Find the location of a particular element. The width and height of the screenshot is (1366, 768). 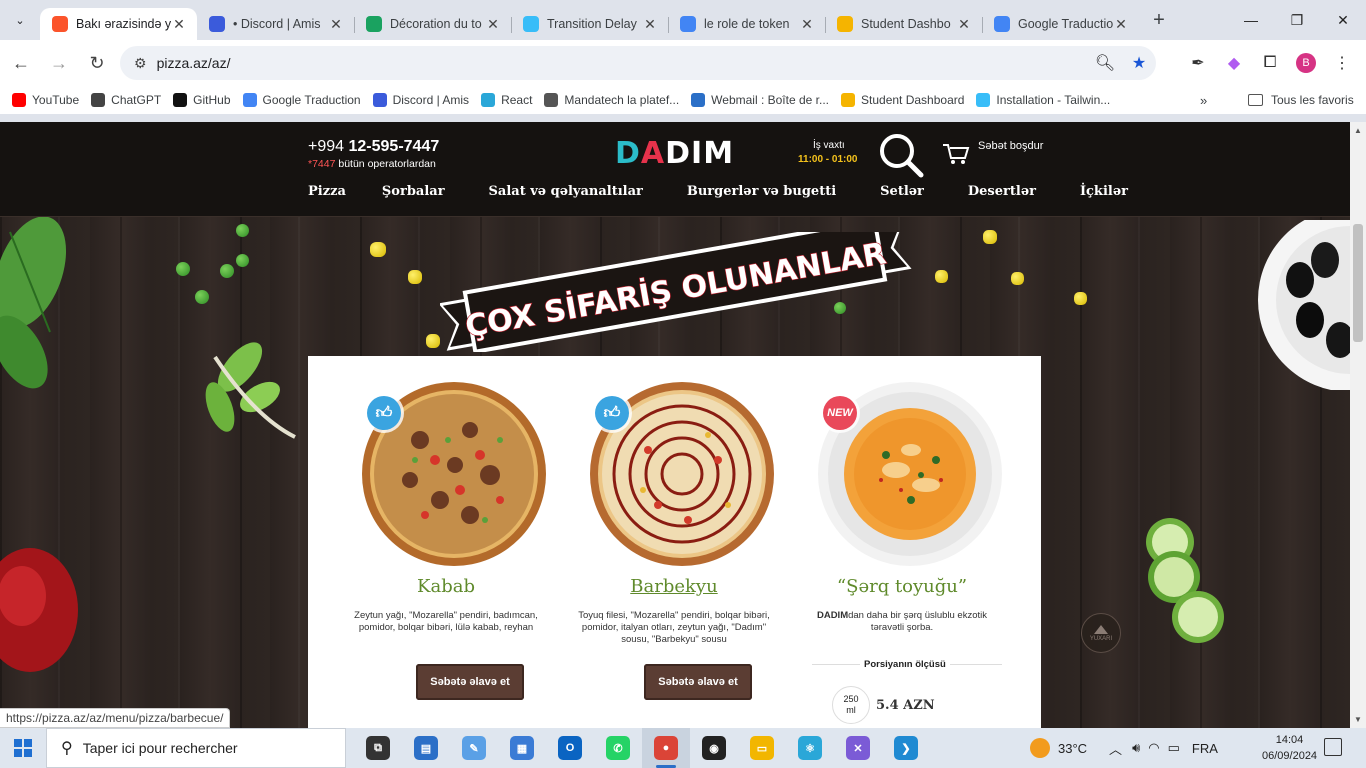

notifications-icon is located at coordinates (1333, 747).